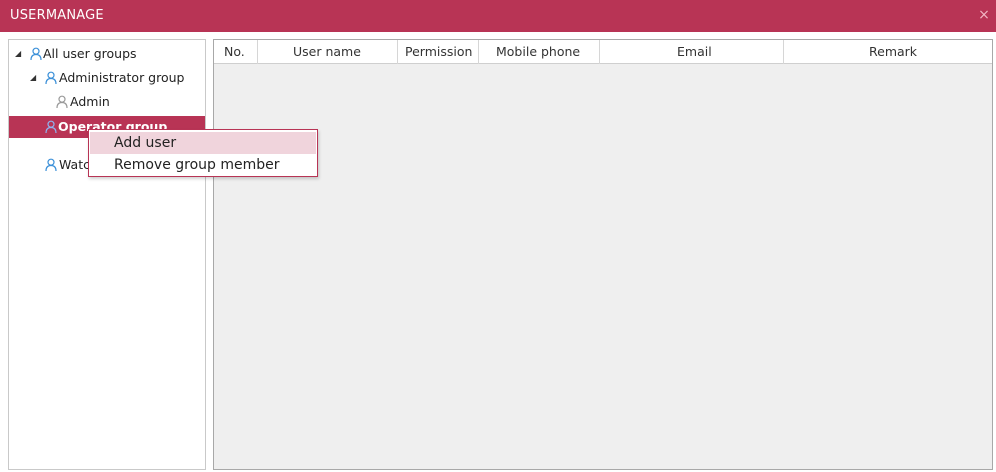 The image size is (996, 472). I want to click on tree-node-label: All user groups, so click(90, 53).